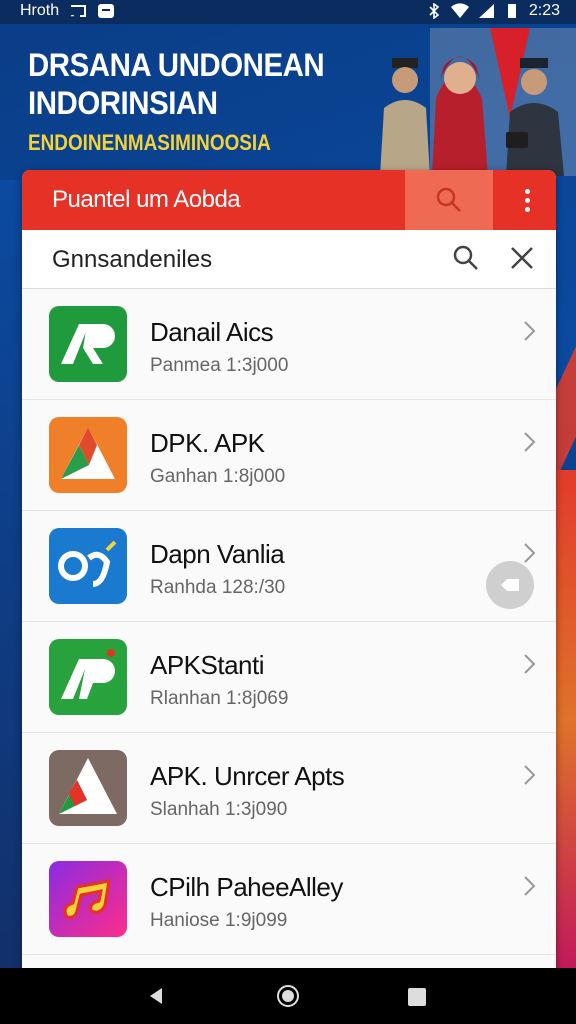  What do you see at coordinates (219, 698) in the screenshot?
I see `app-subtitle: Rlanhan 1:8j069` at bounding box center [219, 698].